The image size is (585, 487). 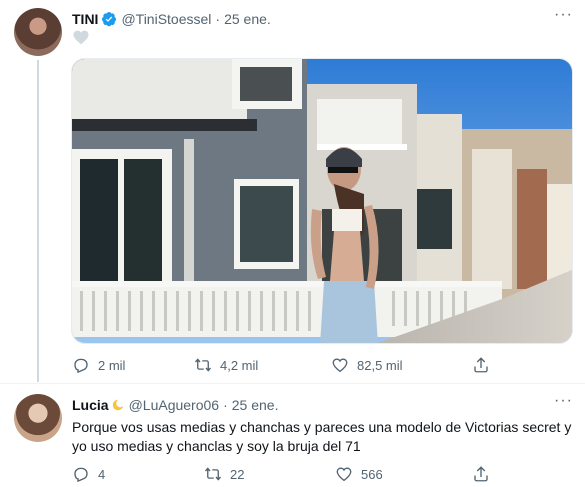 I want to click on reply-retweet-count: 22, so click(x=237, y=474).